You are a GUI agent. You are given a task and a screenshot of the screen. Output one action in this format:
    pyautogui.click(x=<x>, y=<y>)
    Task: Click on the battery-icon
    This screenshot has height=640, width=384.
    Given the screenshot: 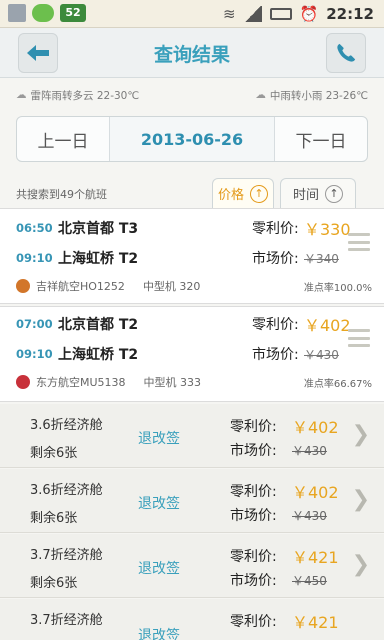 What is the action you would take?
    pyautogui.click(x=280, y=14)
    